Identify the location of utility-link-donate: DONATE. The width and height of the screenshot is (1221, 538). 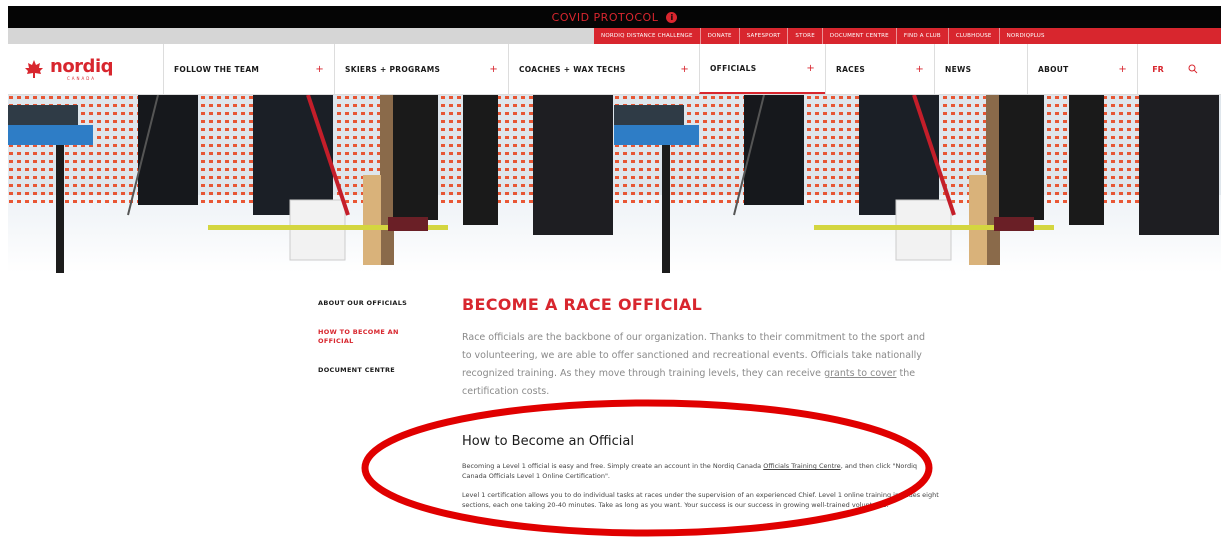
(720, 36).